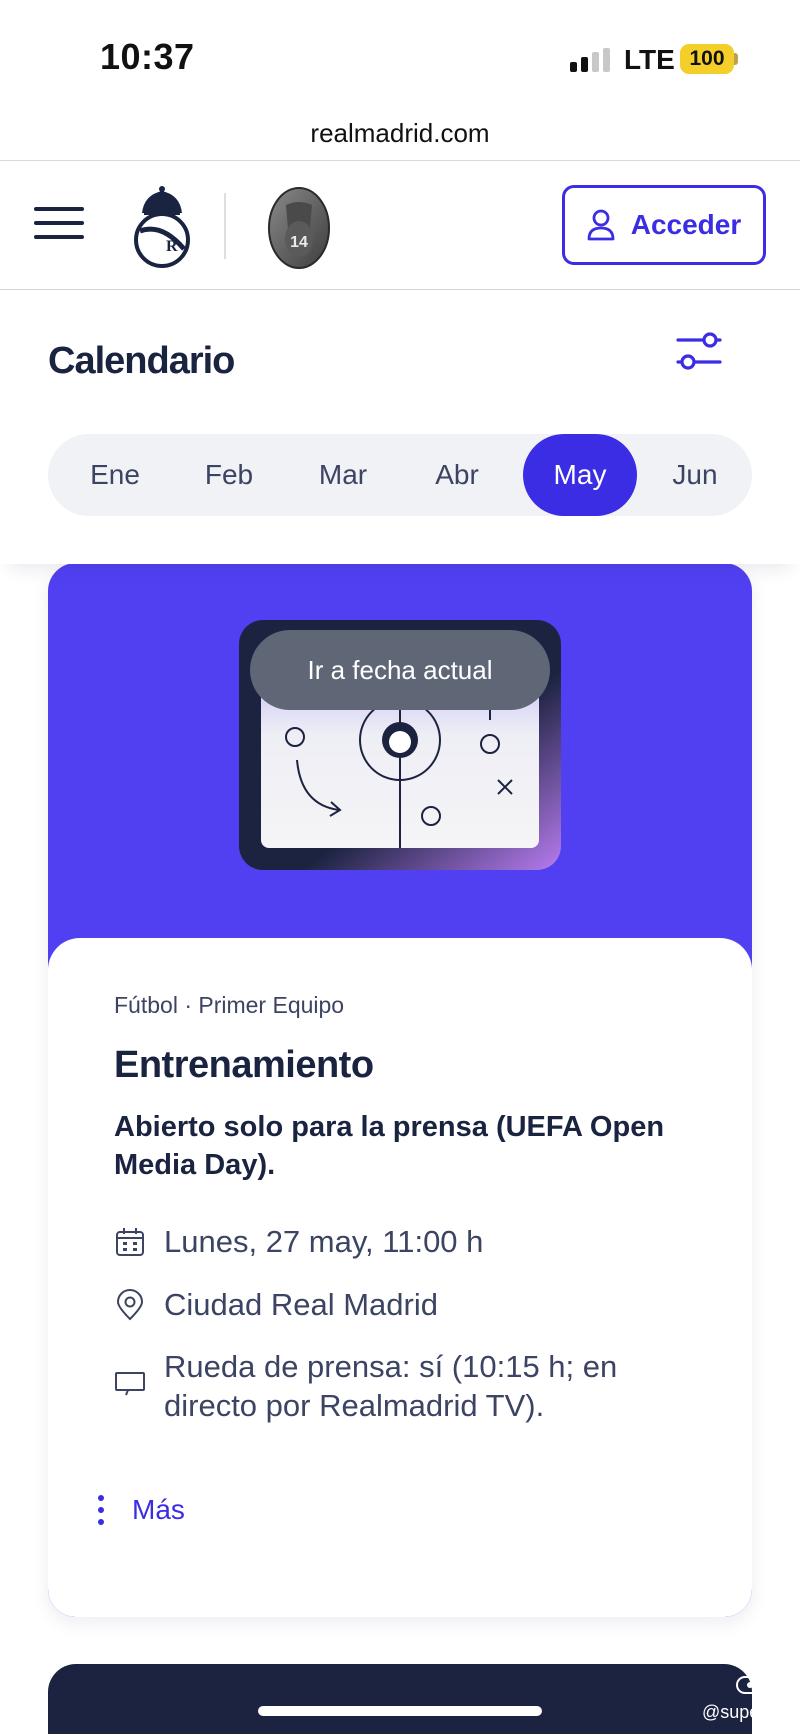 This screenshot has width=800, height=1734. Describe the element at coordinates (101, 1510) in the screenshot. I see `more-vertical-icon` at that location.